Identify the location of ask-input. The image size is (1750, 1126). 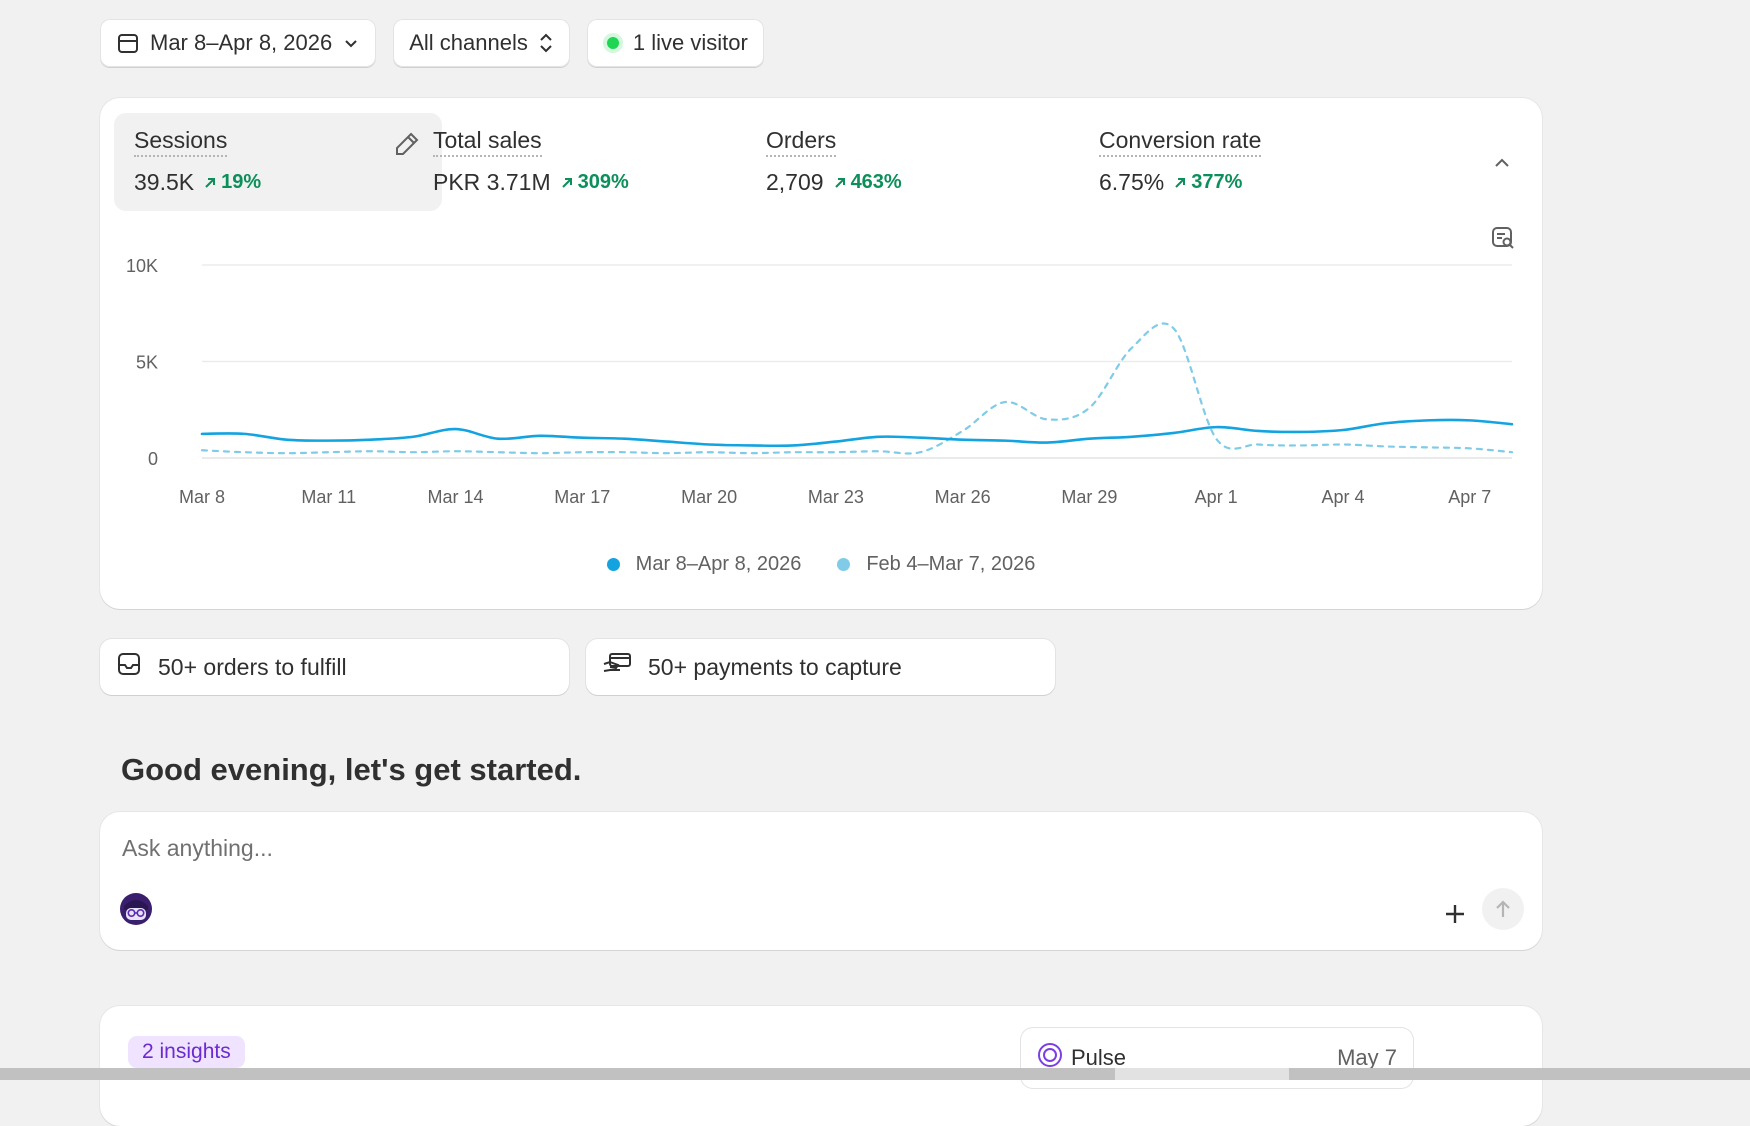
(672, 848).